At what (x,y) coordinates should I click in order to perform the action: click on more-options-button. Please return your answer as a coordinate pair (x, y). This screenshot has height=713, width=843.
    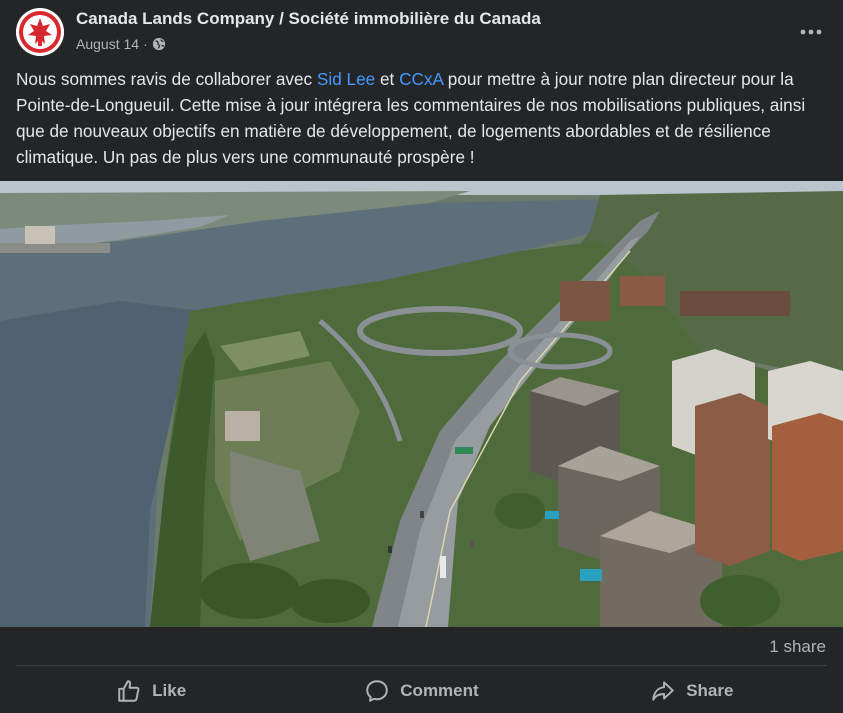
    Looking at the image, I should click on (811, 32).